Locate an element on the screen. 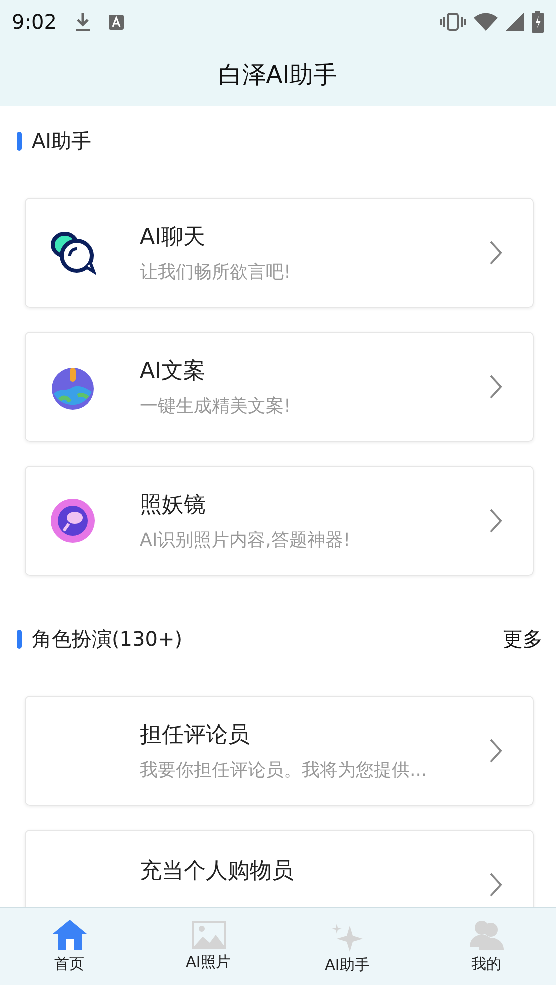  card-title: 照妖镜 is located at coordinates (173, 506).